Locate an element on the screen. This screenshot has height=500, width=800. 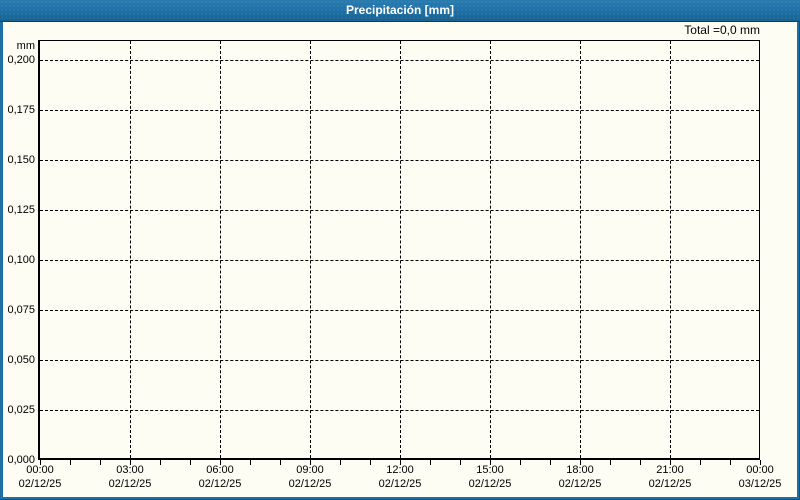
y-tick-label: 0,200 is located at coordinates (21, 60).